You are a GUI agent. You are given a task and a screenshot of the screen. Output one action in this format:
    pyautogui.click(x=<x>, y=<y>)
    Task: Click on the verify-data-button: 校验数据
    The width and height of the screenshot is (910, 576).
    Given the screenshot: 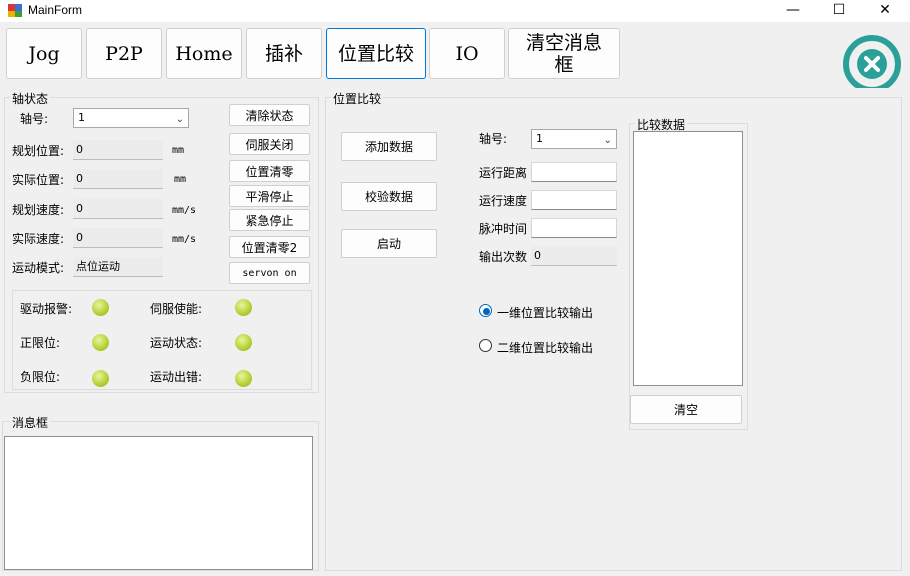 What is the action you would take?
    pyautogui.click(x=389, y=196)
    